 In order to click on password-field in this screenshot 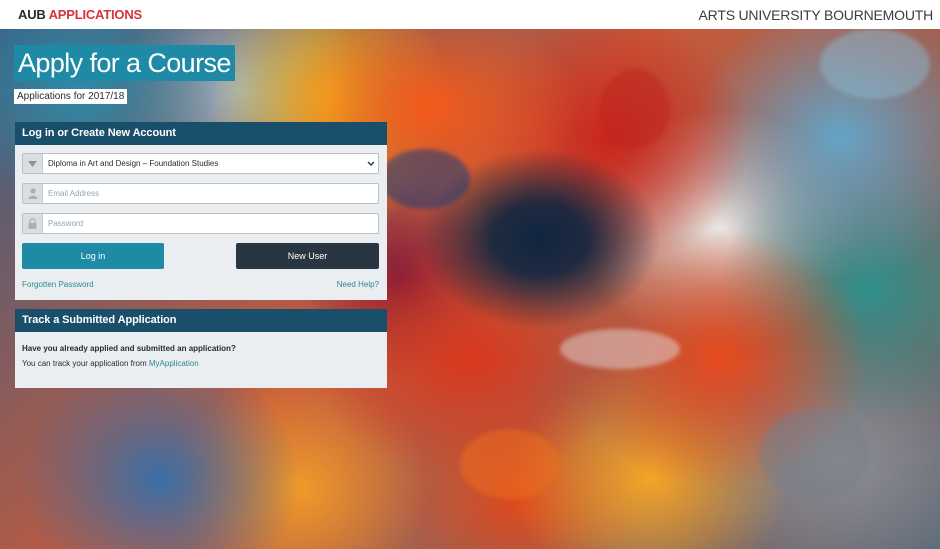, I will do `click(200, 223)`.